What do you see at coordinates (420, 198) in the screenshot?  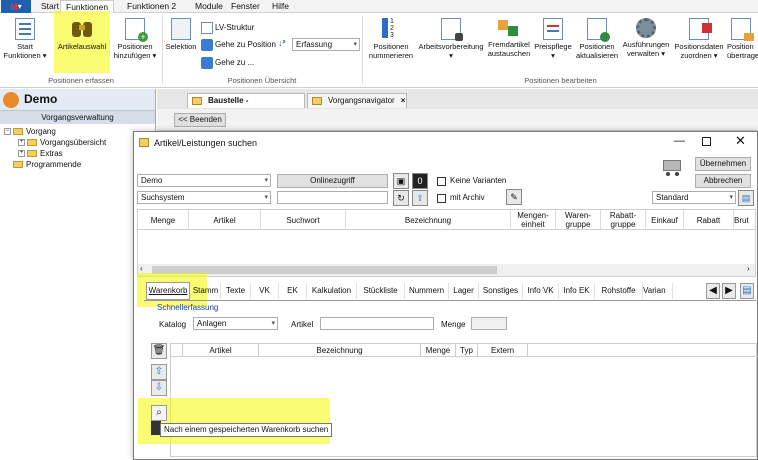 I see `upload-icon: ⇧` at bounding box center [420, 198].